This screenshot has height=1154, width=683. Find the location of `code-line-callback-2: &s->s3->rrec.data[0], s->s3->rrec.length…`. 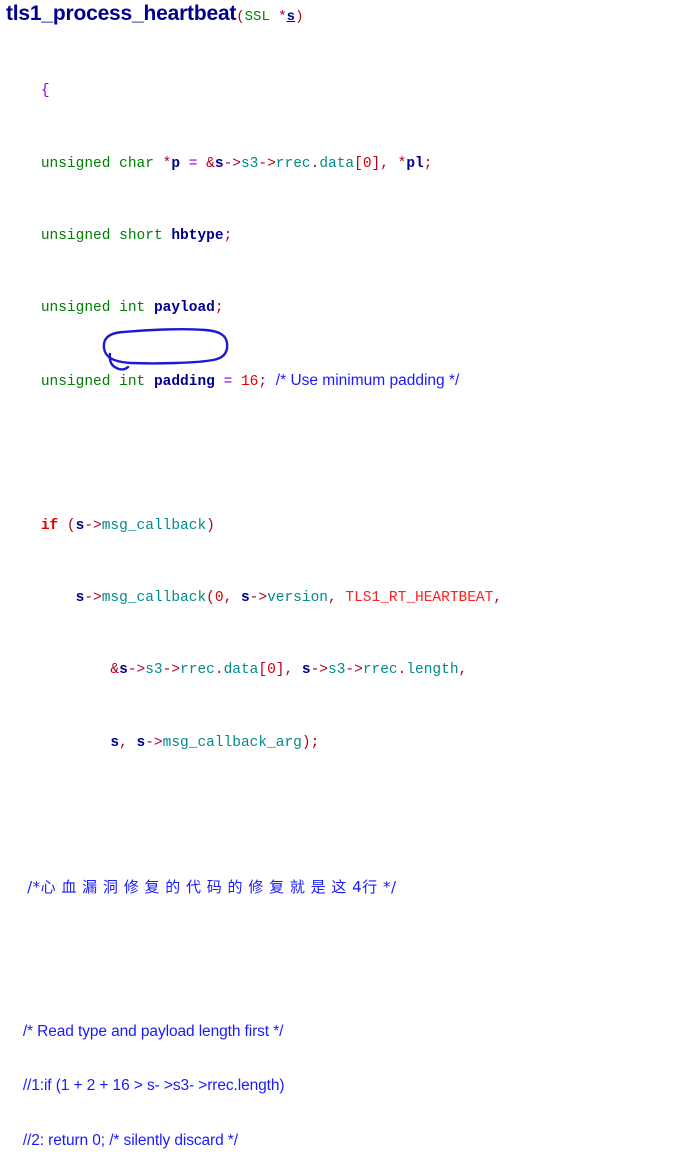

code-line-callback-2: &s->s3->rrec.data[0], s->s3->rrec.length… is located at coordinates (342, 670).